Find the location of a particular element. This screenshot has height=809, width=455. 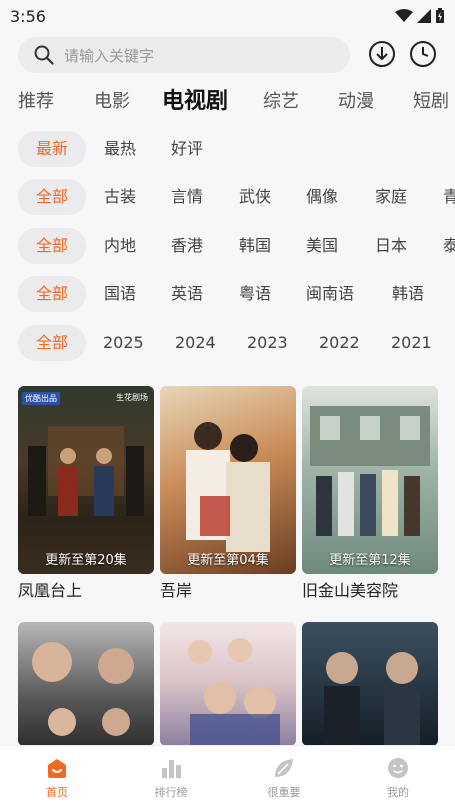

tab-variety: 综艺 is located at coordinates (281, 102).